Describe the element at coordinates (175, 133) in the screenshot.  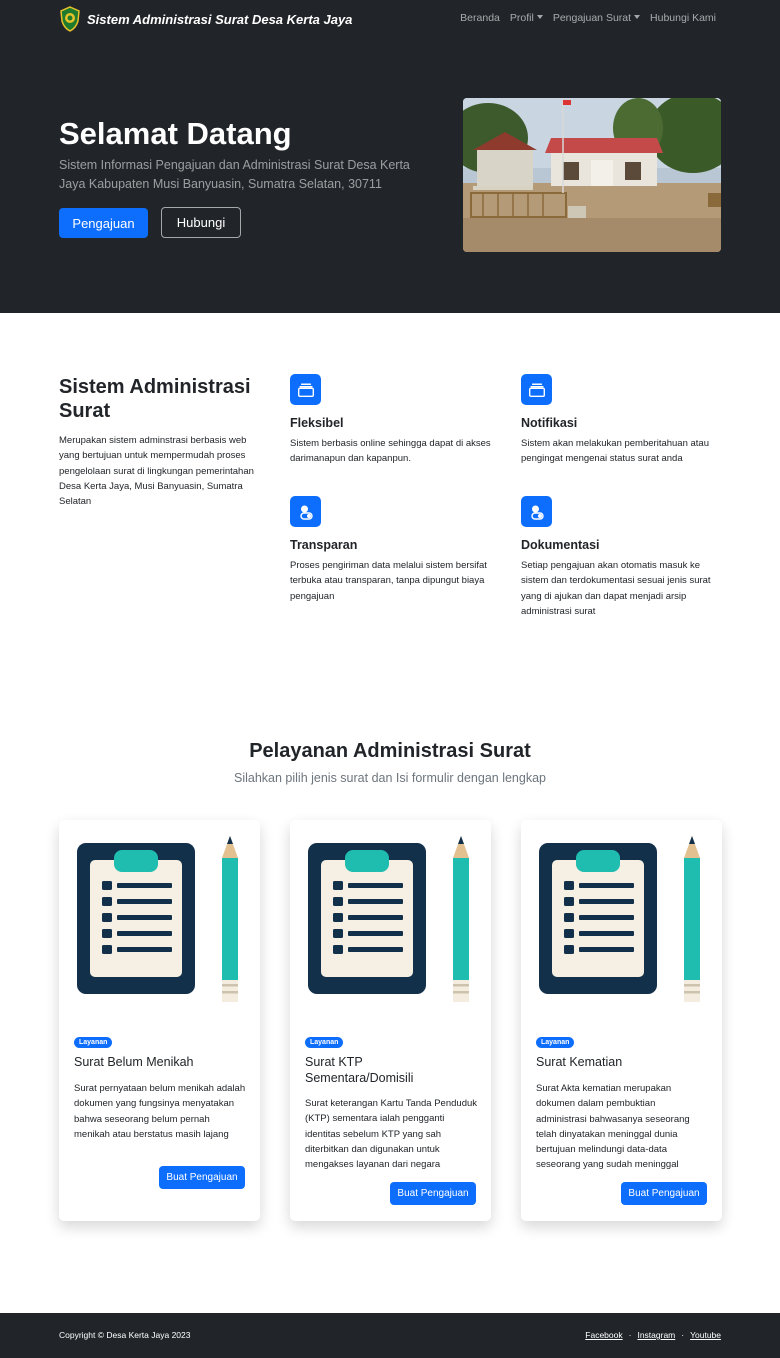
I see `hero-title: Selamat Datang` at that location.